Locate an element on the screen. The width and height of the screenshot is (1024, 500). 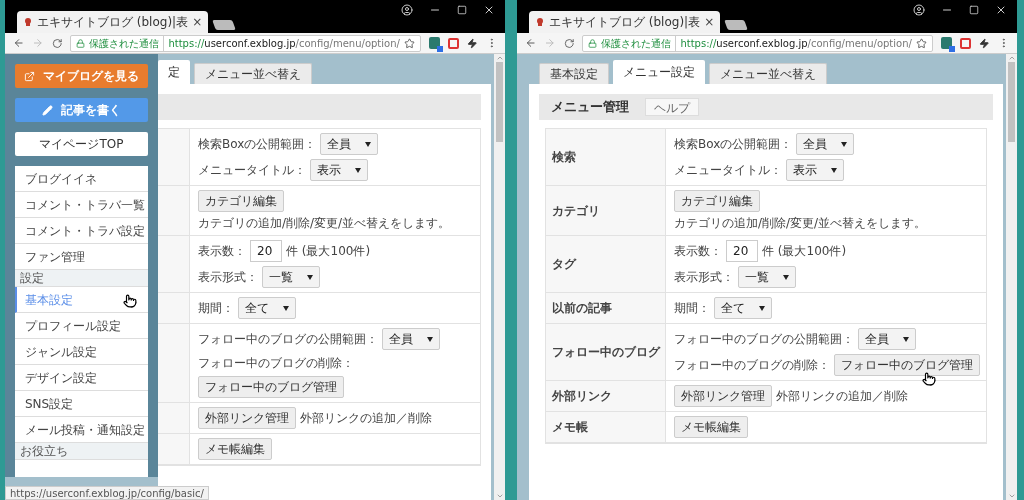
field-label: フォロー中のブログの公開範囲： is located at coordinates (764, 339).